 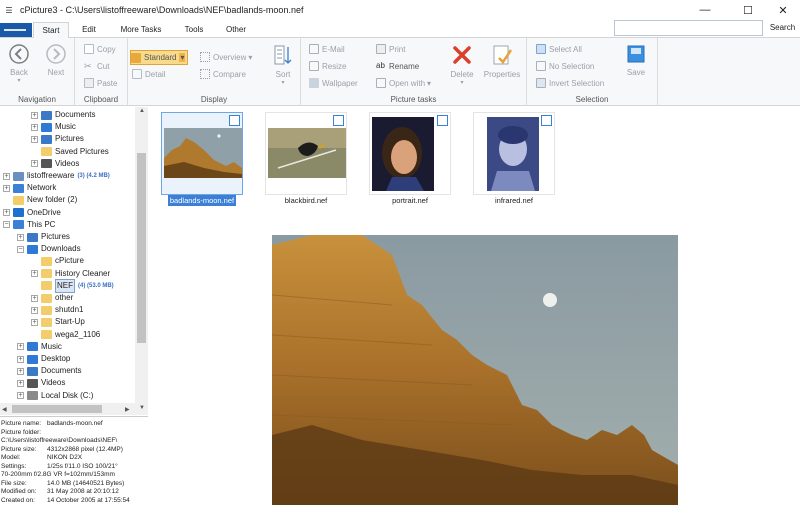 What do you see at coordinates (29, 225) in the screenshot?
I see `tree-item: − This PC` at bounding box center [29, 225].